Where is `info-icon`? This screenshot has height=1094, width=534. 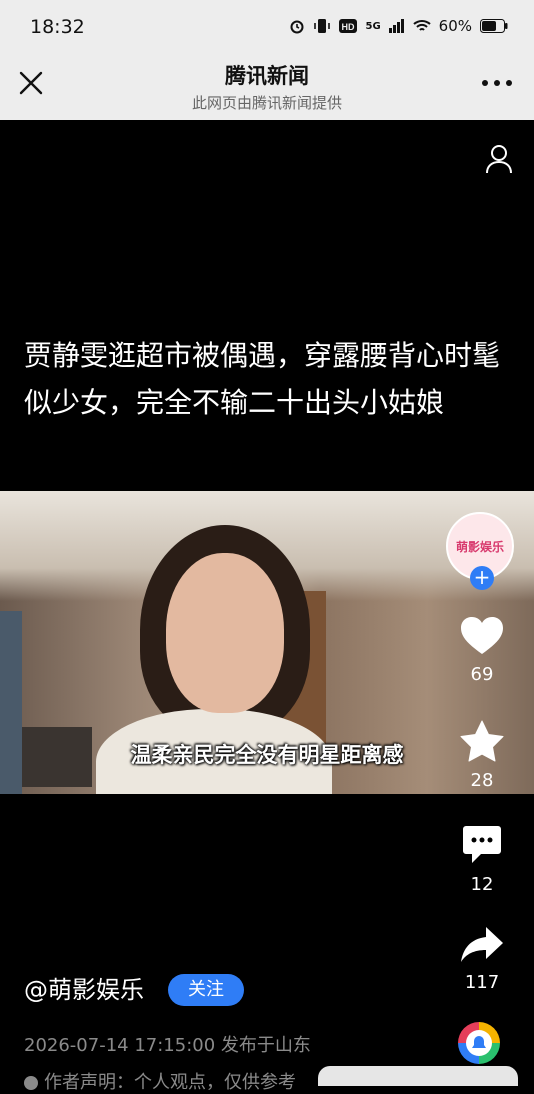 info-icon is located at coordinates (31, 1083).